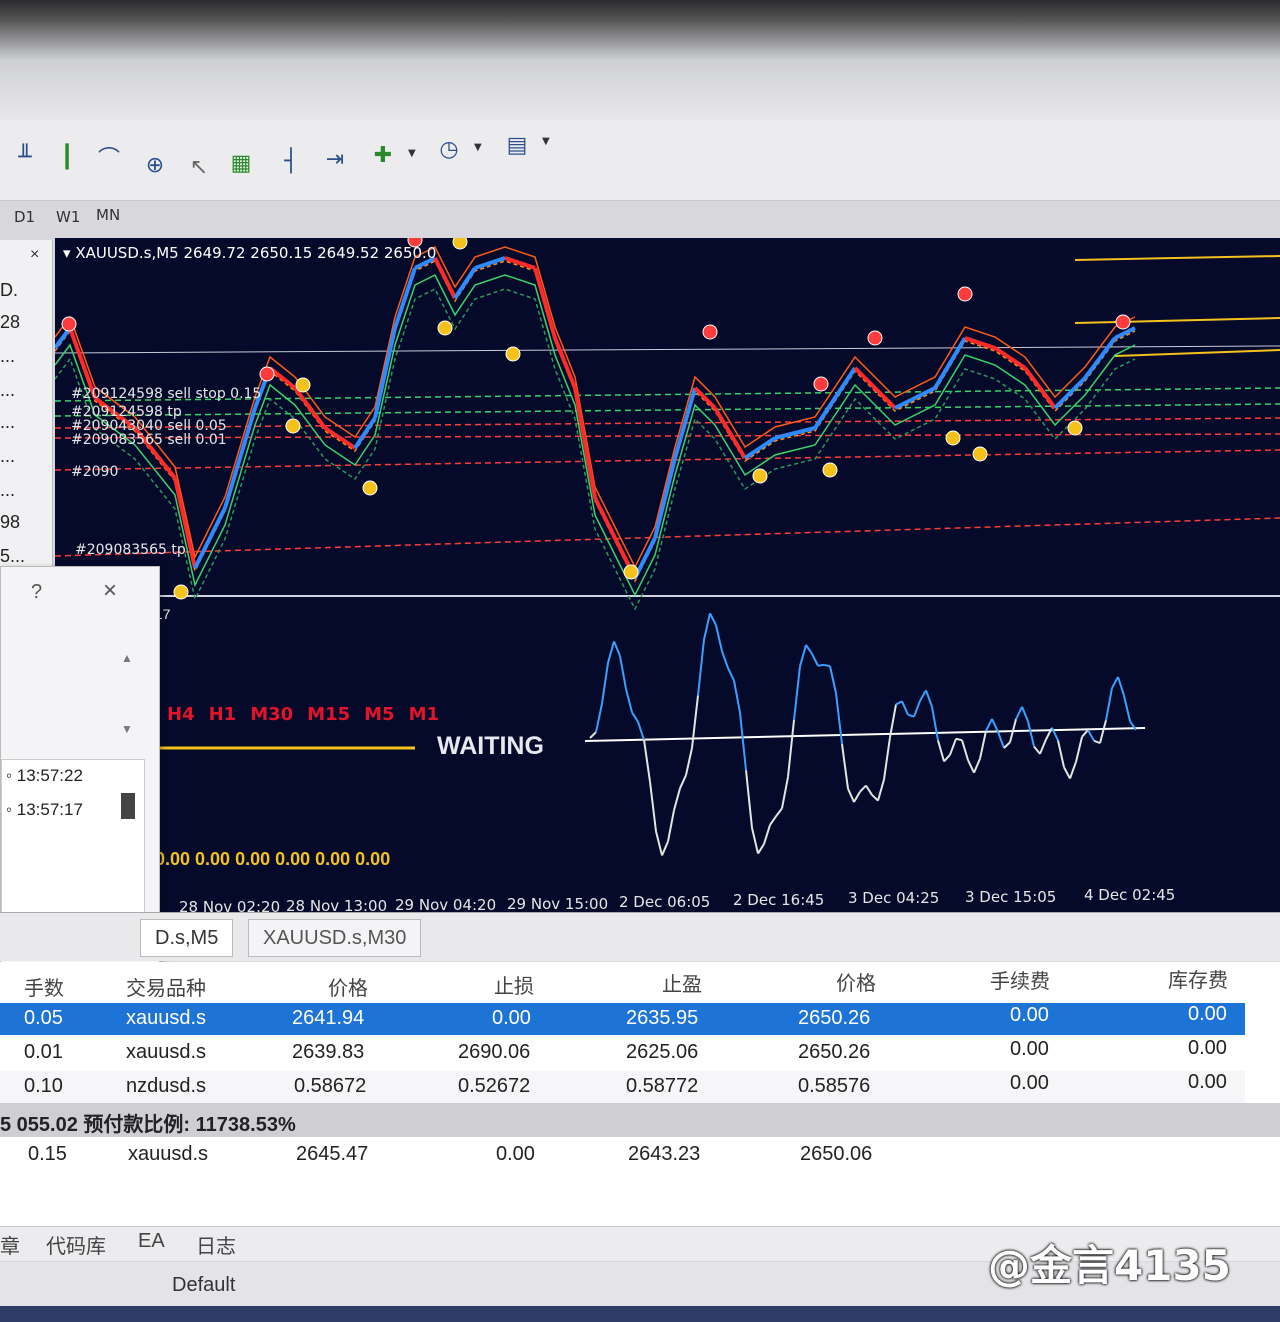 The image size is (1280, 1322). What do you see at coordinates (76, 1244) in the screenshot?
I see `tab-code-base: 代码库` at bounding box center [76, 1244].